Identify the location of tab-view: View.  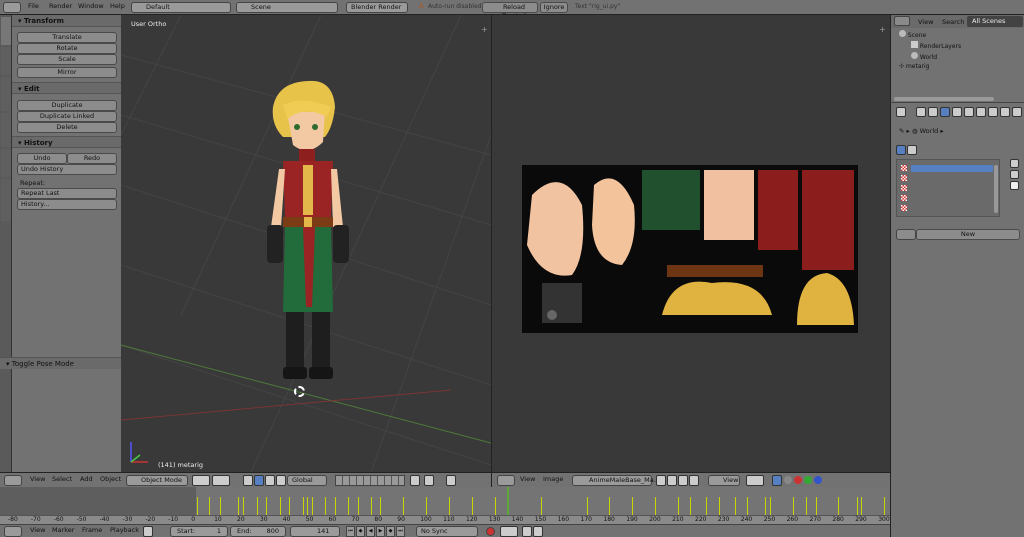
(925, 22).